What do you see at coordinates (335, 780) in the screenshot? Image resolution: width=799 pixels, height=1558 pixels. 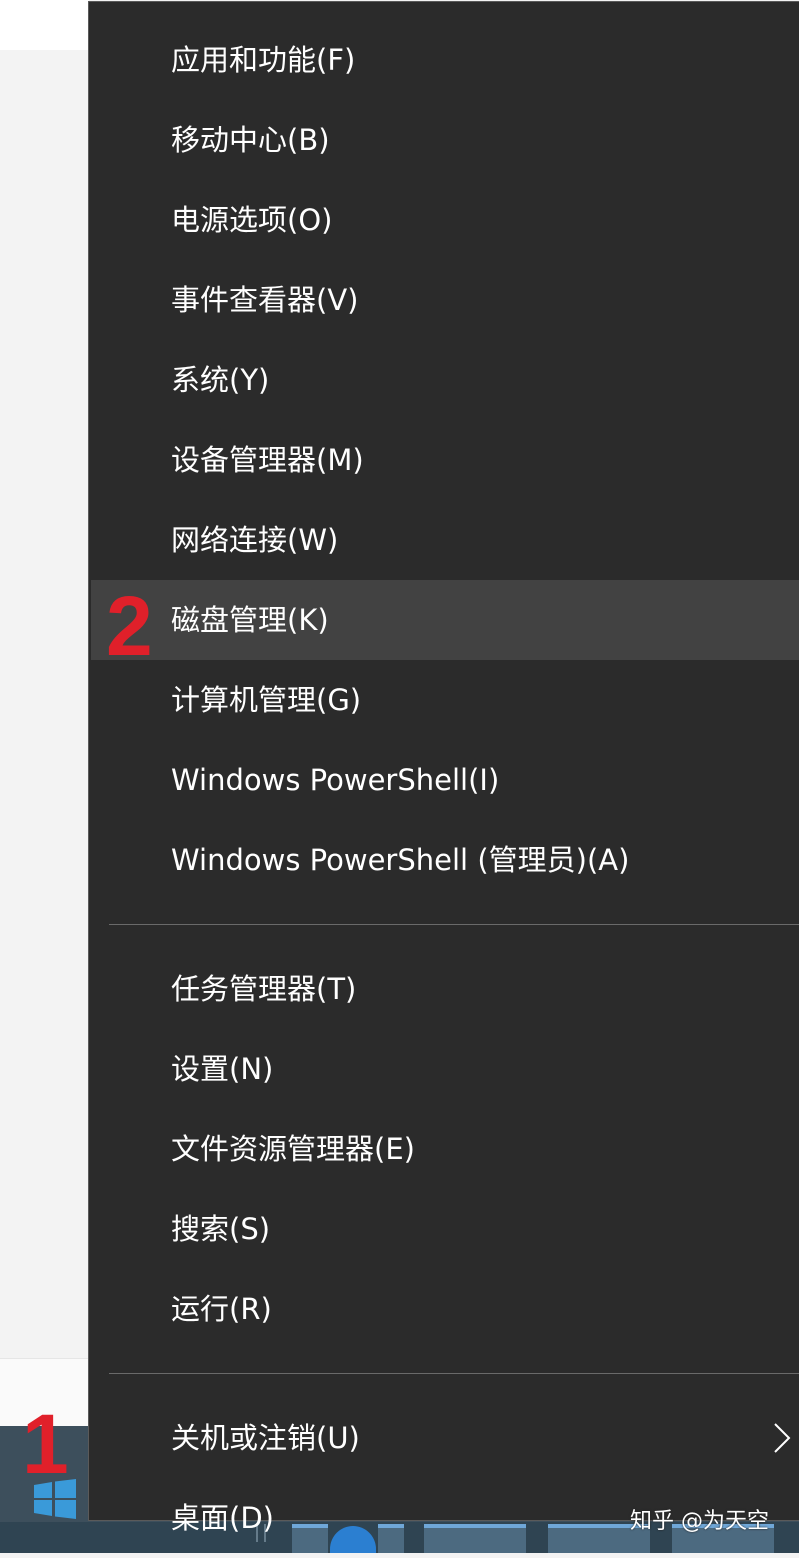 I see `menu-item-label: Windows PowerShell(I)` at bounding box center [335, 780].